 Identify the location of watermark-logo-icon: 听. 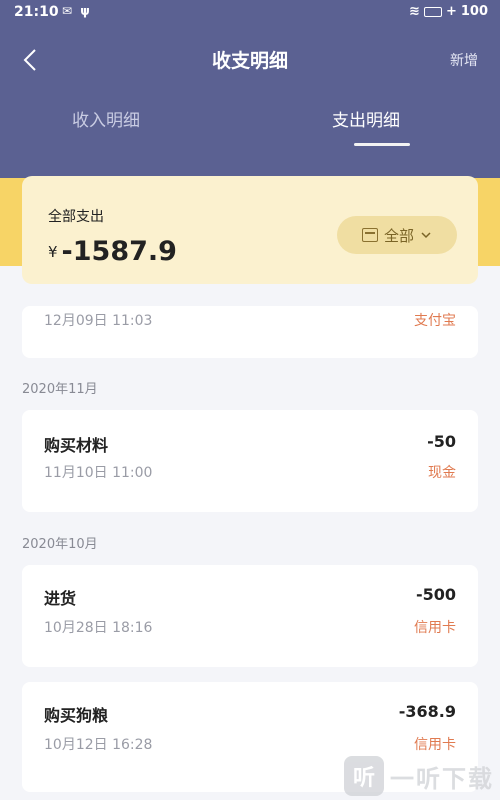
(364, 776).